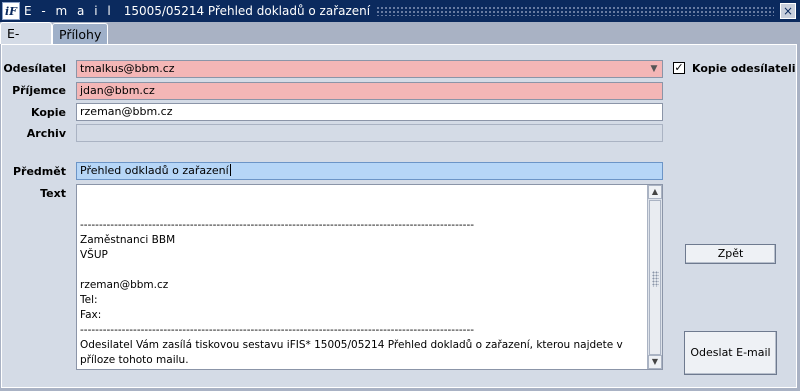 The image size is (800, 391). Describe the element at coordinates (730, 353) in the screenshot. I see `odeslat-email-button: Odeslat E-mail` at that location.